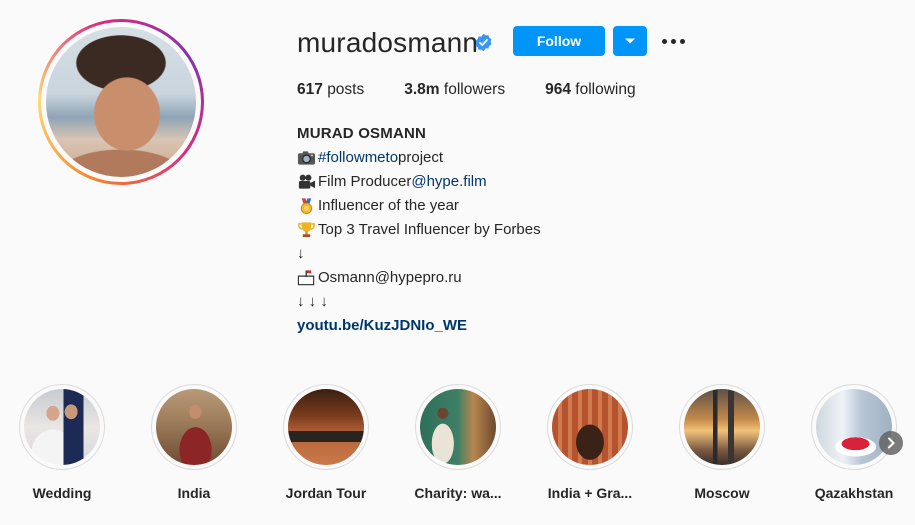 The width and height of the screenshot is (915, 525). What do you see at coordinates (483, 42) in the screenshot?
I see `verified-badge-icon` at bounding box center [483, 42].